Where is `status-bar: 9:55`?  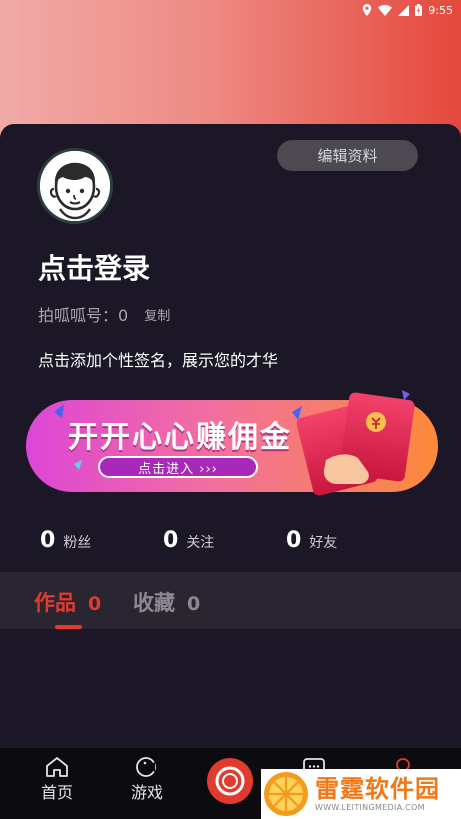 status-bar: 9:55 is located at coordinates (407, 10).